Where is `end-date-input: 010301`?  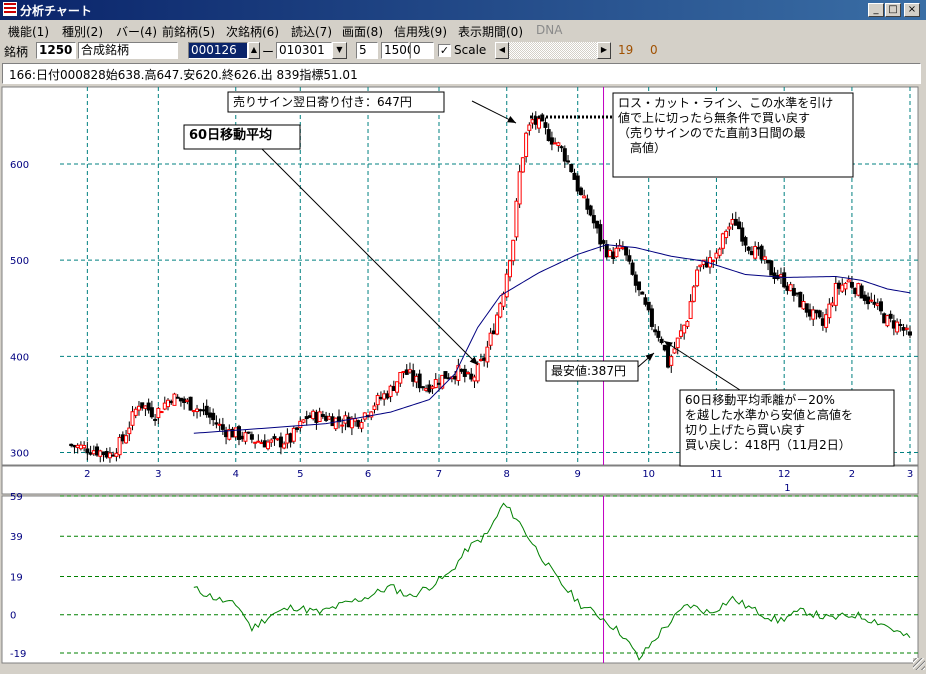
end-date-input: 010301 is located at coordinates (304, 50).